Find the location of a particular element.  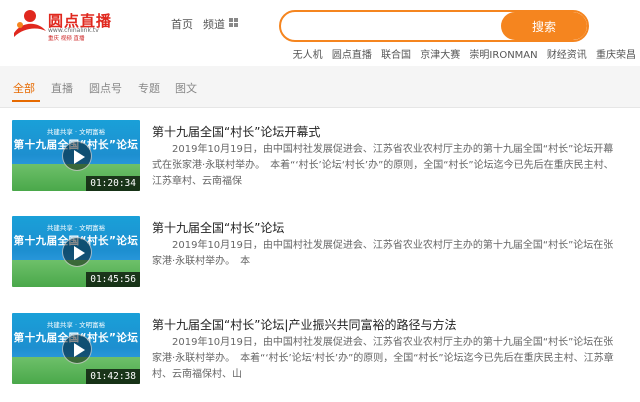

tab-topics: 专题 is located at coordinates (149, 88).